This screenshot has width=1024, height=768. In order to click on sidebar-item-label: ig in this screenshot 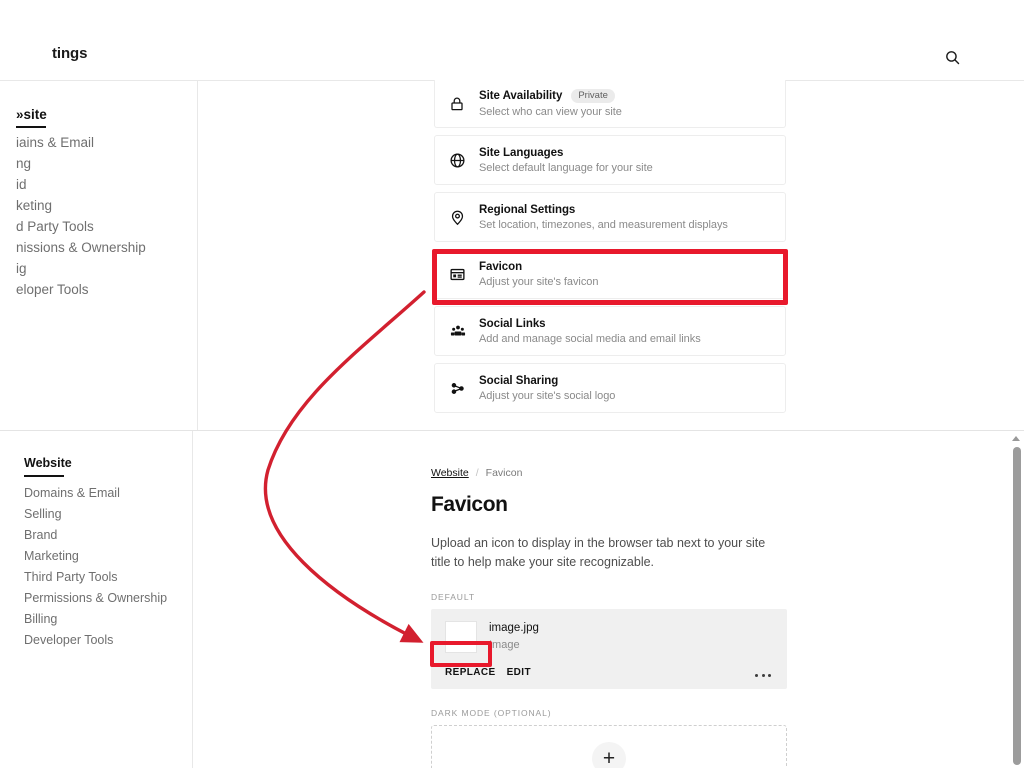, I will do `click(21, 268)`.